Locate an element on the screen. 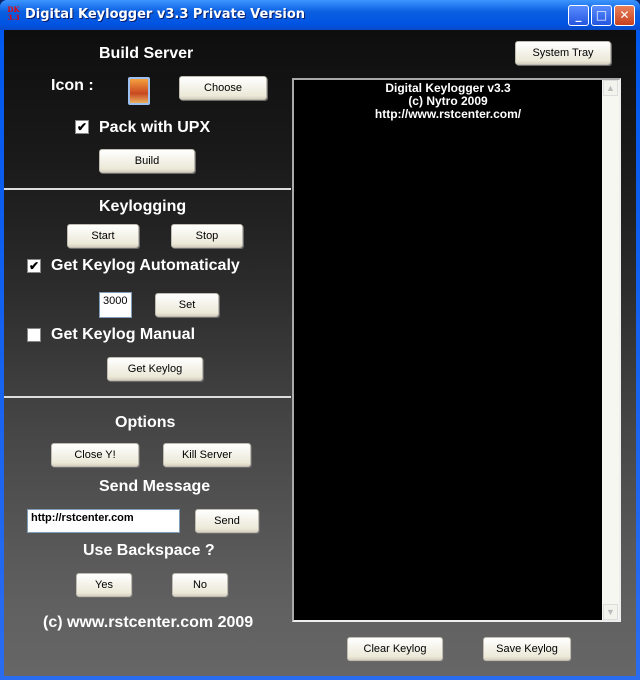 This screenshot has height=680, width=640. app-icon: DK 3.3 is located at coordinates (13, 14).